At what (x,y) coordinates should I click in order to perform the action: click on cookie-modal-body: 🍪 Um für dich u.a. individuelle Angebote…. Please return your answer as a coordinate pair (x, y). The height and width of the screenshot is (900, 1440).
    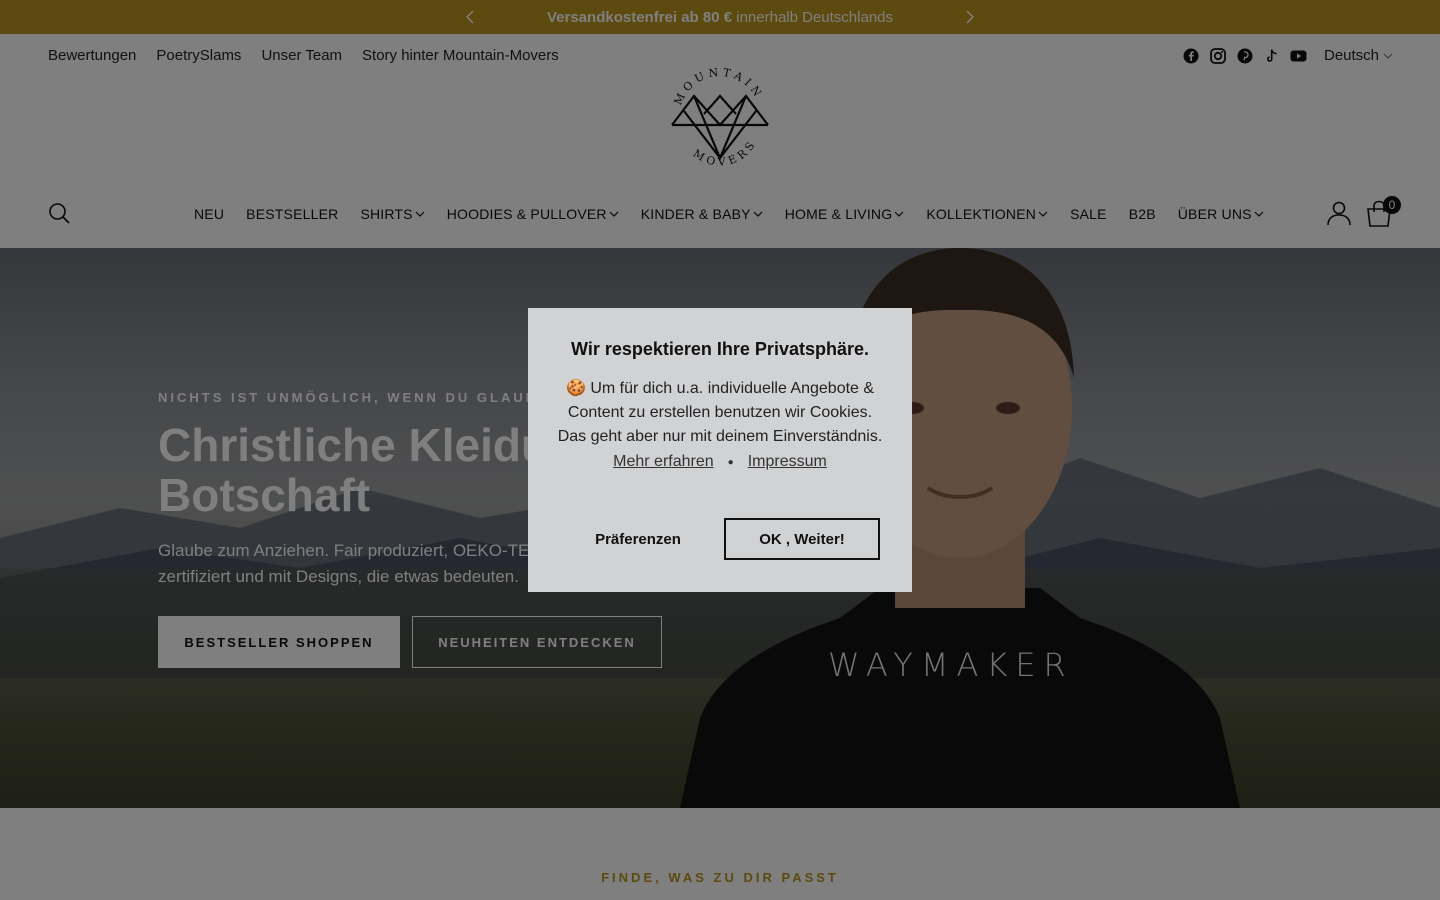
    Looking at the image, I should click on (720, 412).